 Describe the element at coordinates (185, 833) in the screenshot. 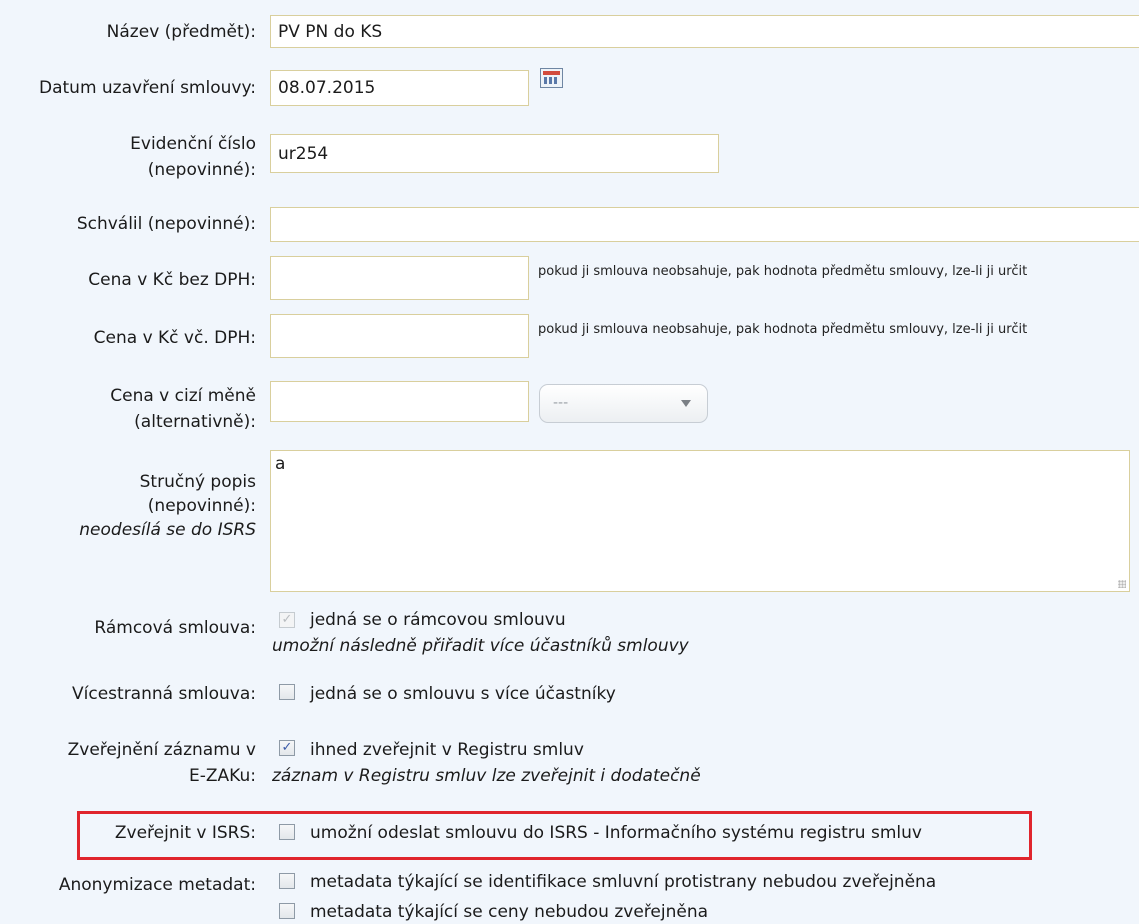

I see `isrs-label: Zveřejnit v ISRS:` at that location.